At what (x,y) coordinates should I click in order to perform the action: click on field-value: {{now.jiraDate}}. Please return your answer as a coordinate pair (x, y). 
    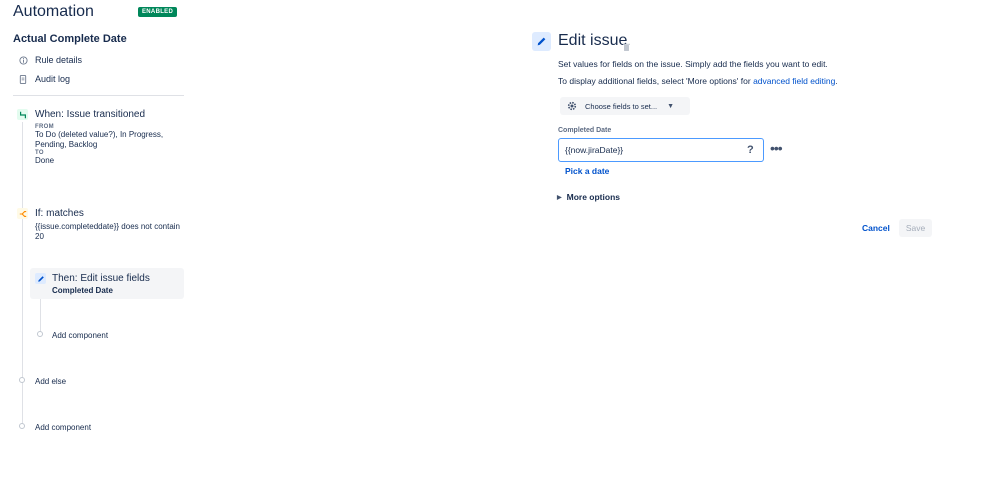
    Looking at the image, I should click on (594, 150).